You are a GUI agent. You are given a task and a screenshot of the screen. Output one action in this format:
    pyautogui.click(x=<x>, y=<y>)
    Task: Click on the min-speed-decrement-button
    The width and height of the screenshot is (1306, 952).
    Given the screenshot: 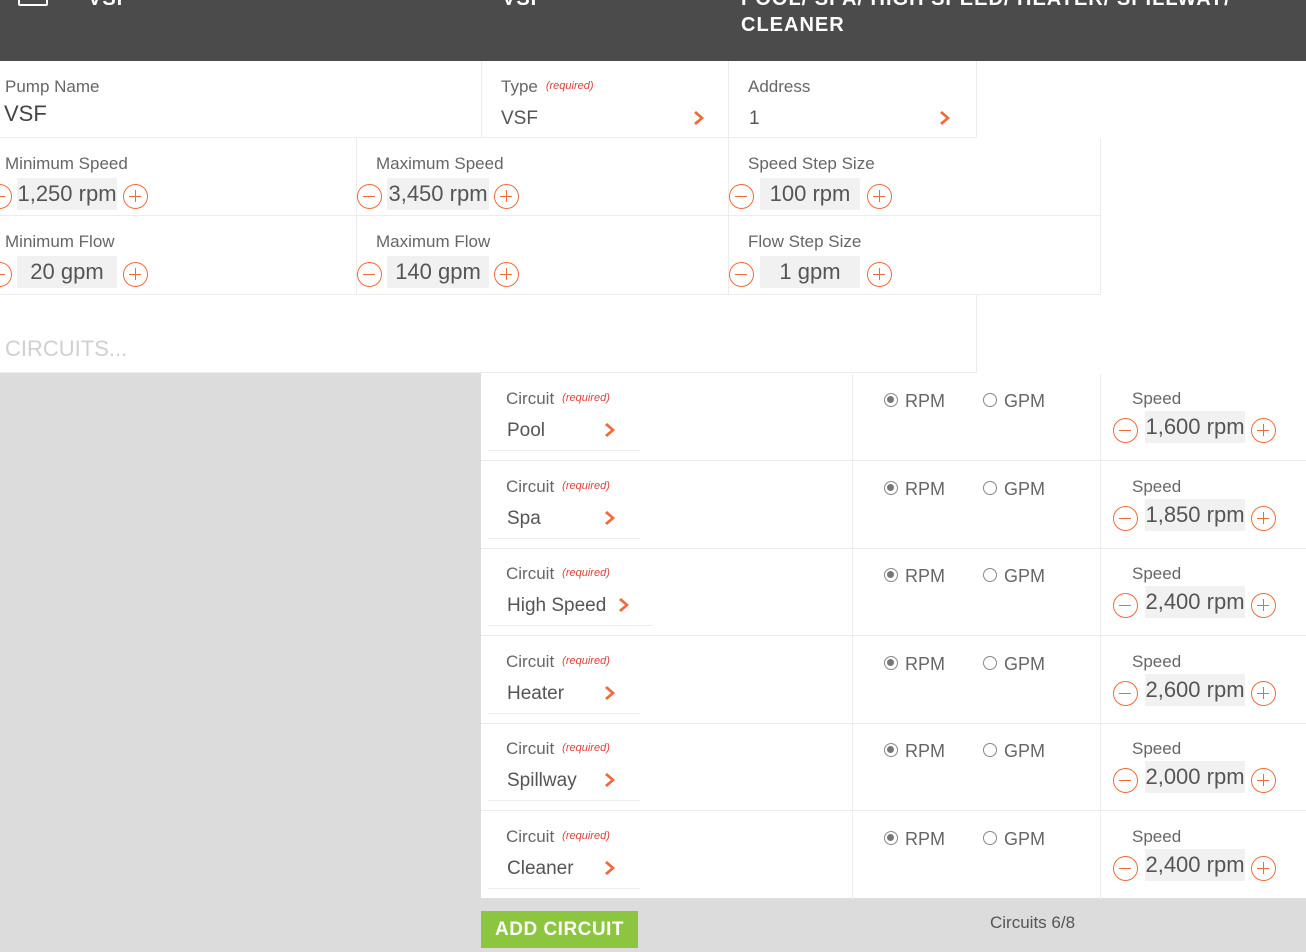 What is the action you would take?
    pyautogui.click(x=6, y=196)
    